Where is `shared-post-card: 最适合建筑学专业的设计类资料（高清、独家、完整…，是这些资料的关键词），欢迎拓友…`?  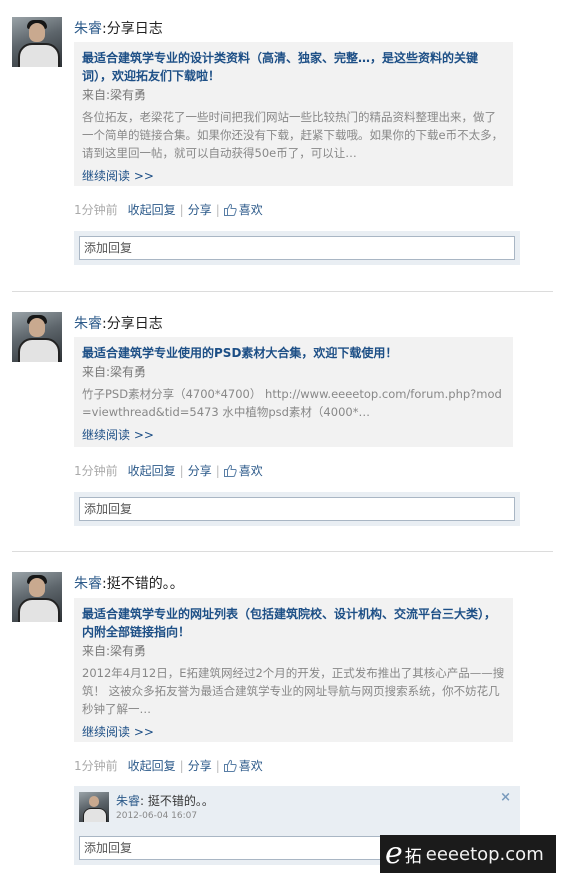
shared-post-card: 最适合建筑学专业的设计类资料（高清、独家、完整…，是这些资料的关键词），欢迎拓友… is located at coordinates (293, 114).